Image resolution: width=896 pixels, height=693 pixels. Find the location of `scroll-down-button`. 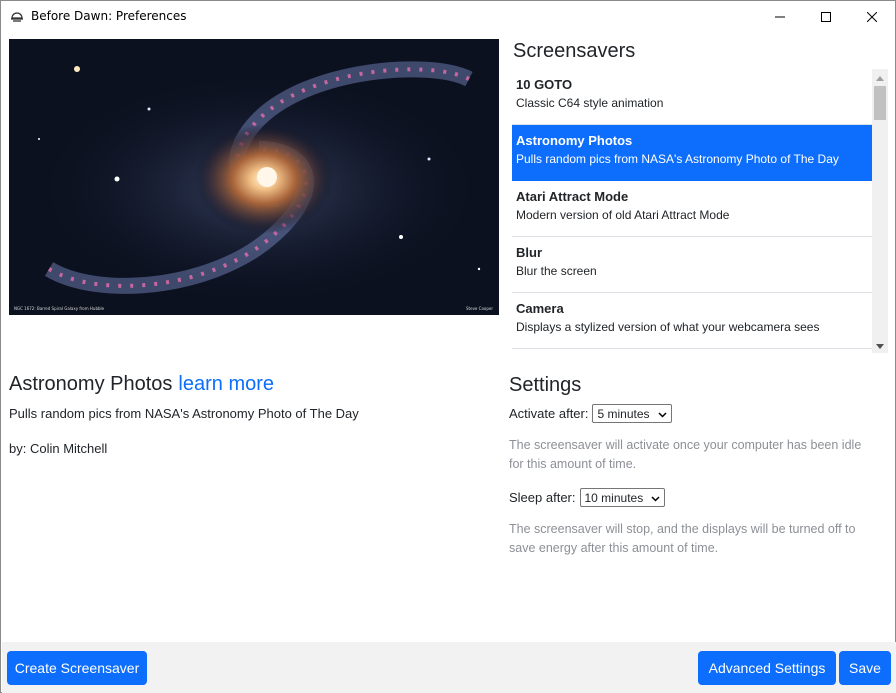

scroll-down-button is located at coordinates (880, 345).